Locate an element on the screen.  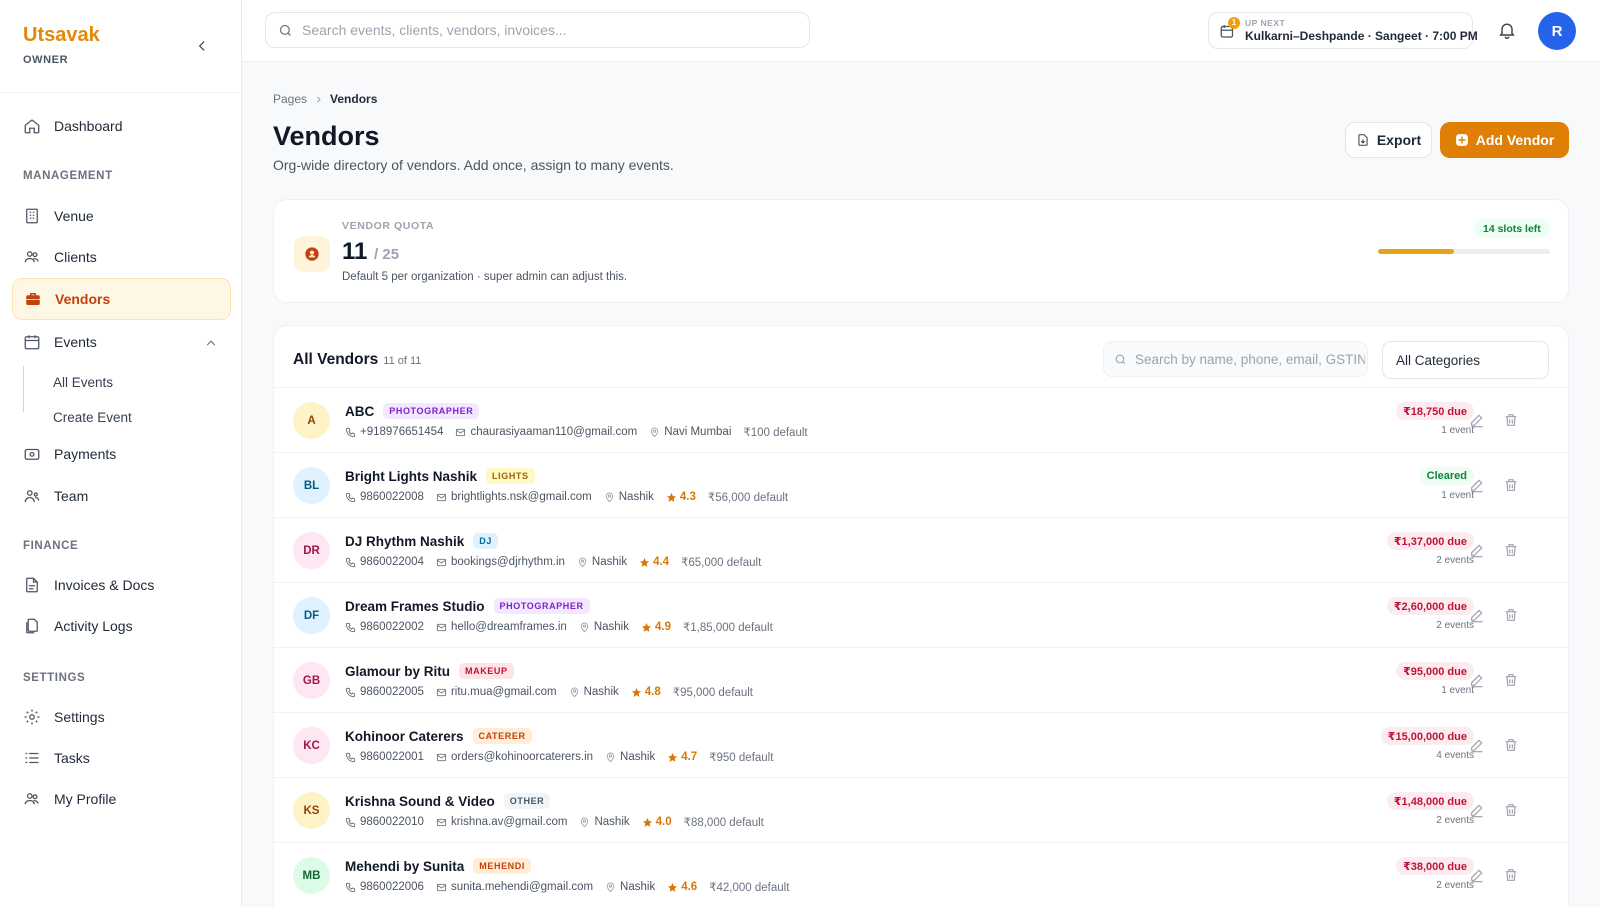
vendor-name-line: Kohinoor Caterers CATERER is located at coordinates (438, 736).